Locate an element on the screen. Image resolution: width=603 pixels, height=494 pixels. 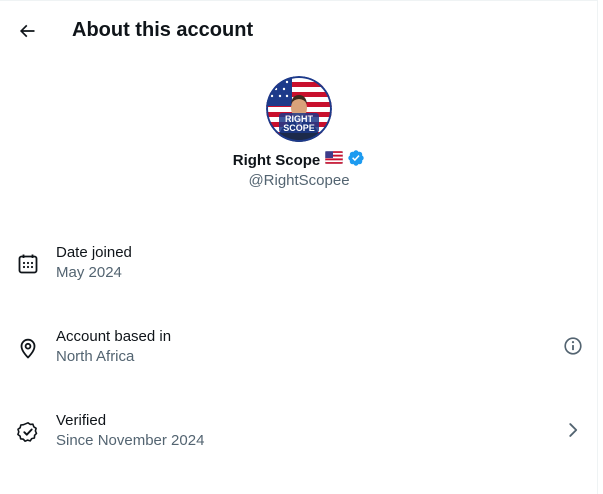
avatar-image: RIGHT SCOPE is located at coordinates (299, 109).